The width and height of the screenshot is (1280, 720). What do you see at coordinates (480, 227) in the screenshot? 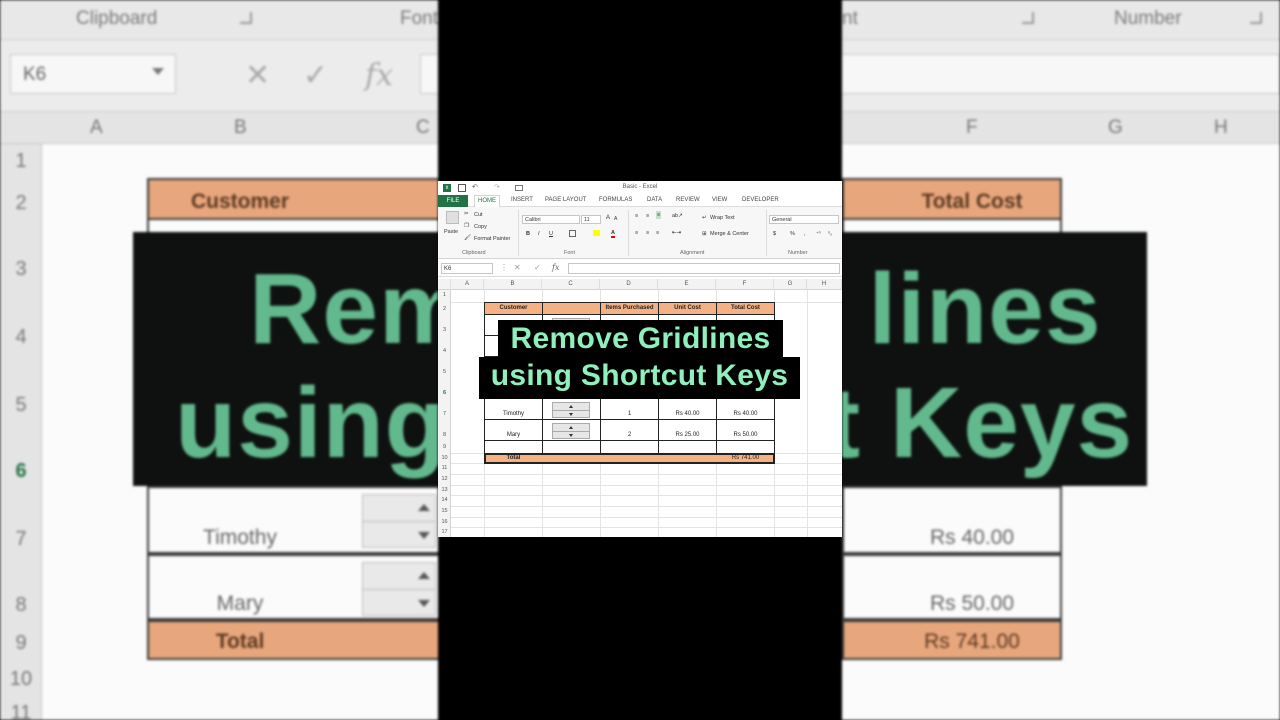
I see `copy-button: Copy` at bounding box center [480, 227].